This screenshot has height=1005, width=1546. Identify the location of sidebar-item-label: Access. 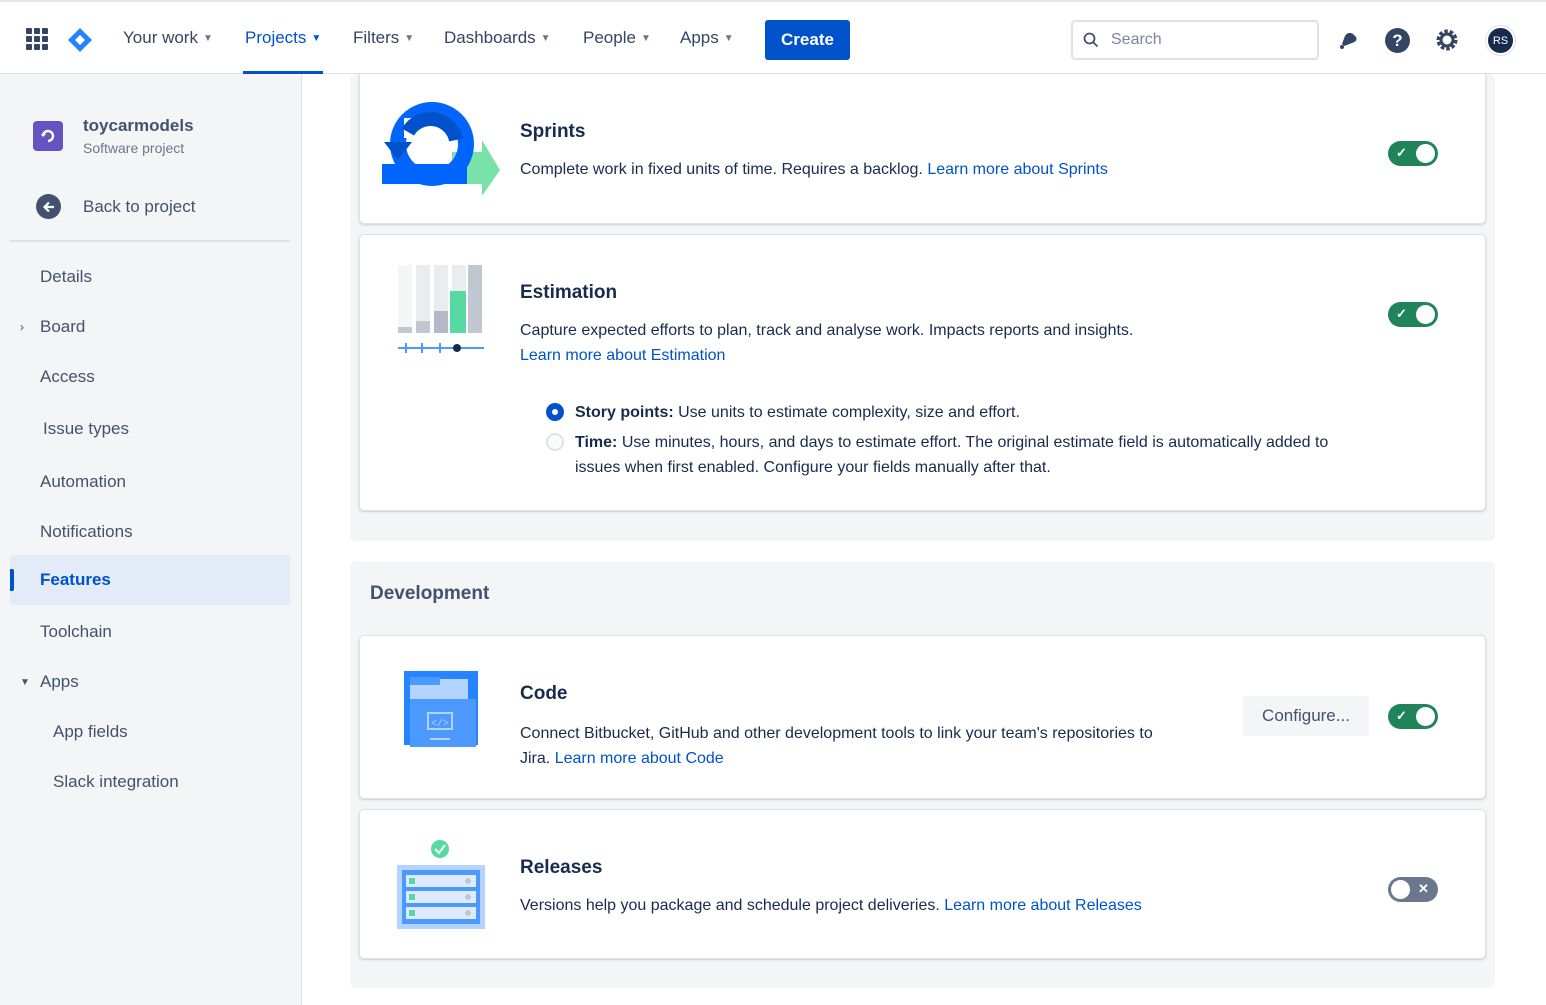
(67, 376).